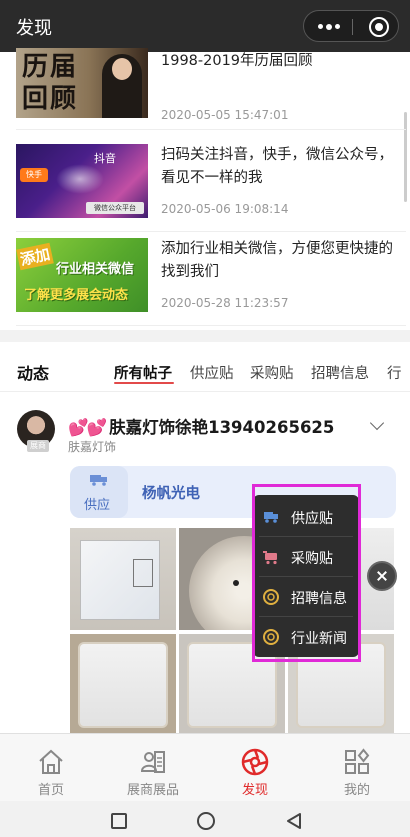 The width and height of the screenshot is (410, 837). I want to click on post-author: 💕💕 肤嘉灯饰徐艳13940265625, so click(201, 426).